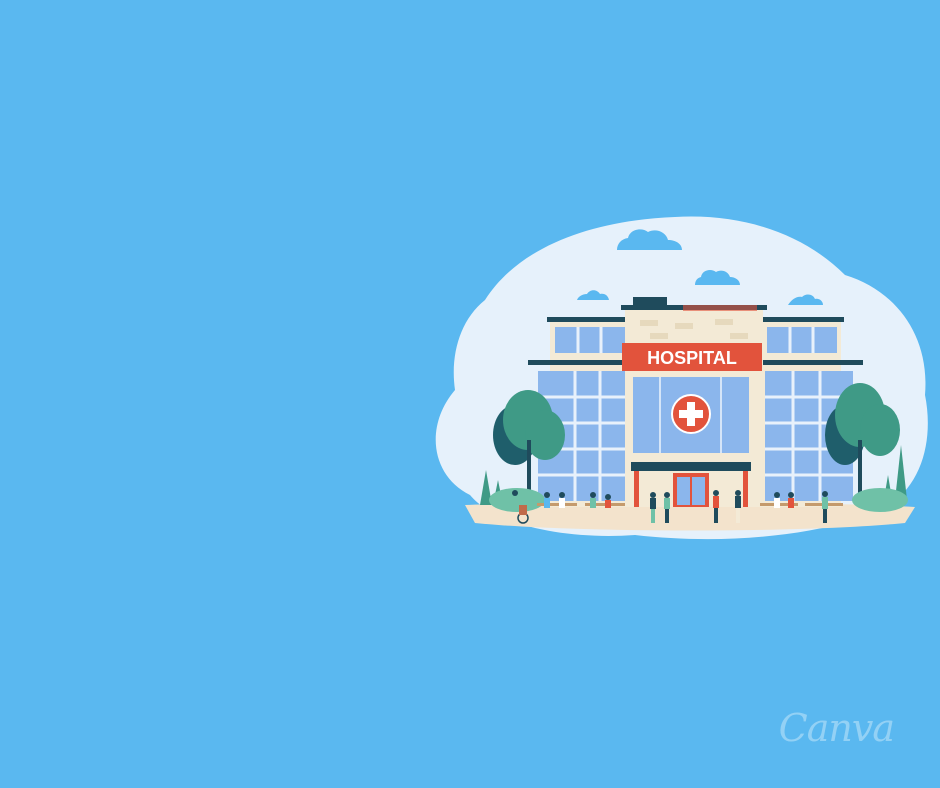 The width and height of the screenshot is (940, 788). What do you see at coordinates (694, 402) in the screenshot?
I see `central-tower: HOSPITAL` at bounding box center [694, 402].